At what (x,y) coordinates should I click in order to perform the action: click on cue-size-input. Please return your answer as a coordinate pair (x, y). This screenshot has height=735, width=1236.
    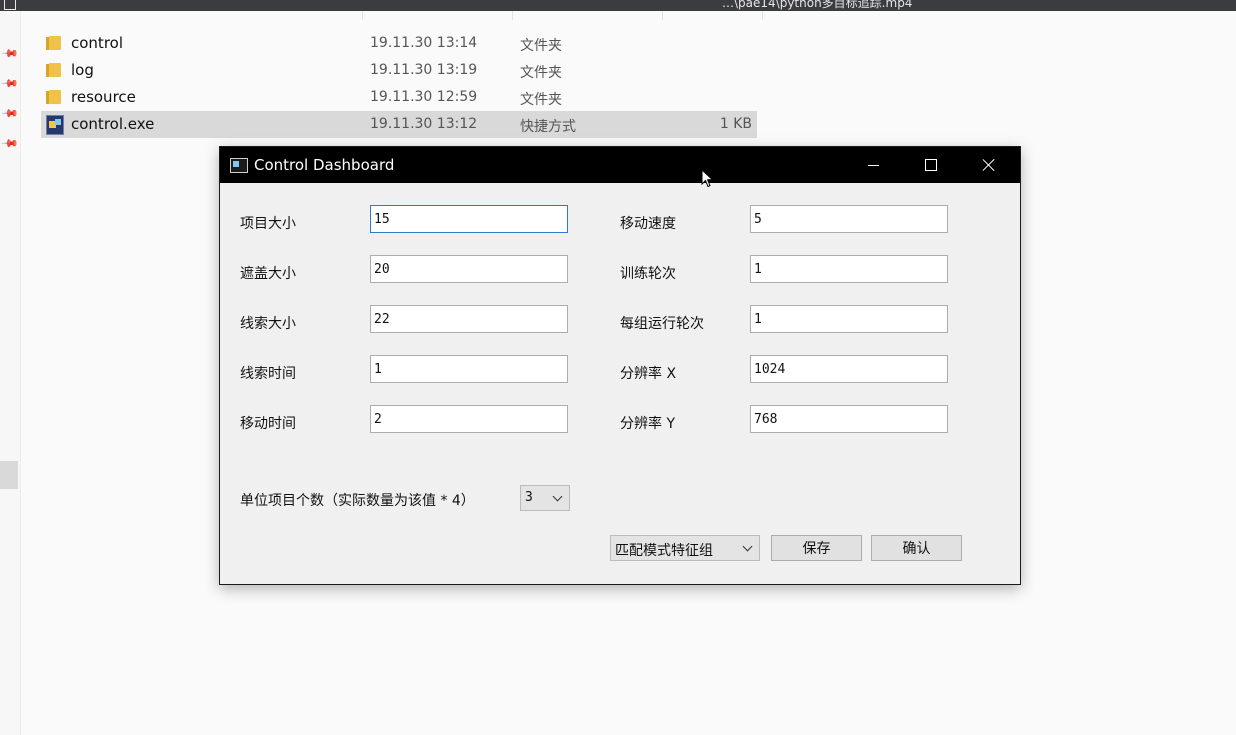
    Looking at the image, I should click on (469, 319).